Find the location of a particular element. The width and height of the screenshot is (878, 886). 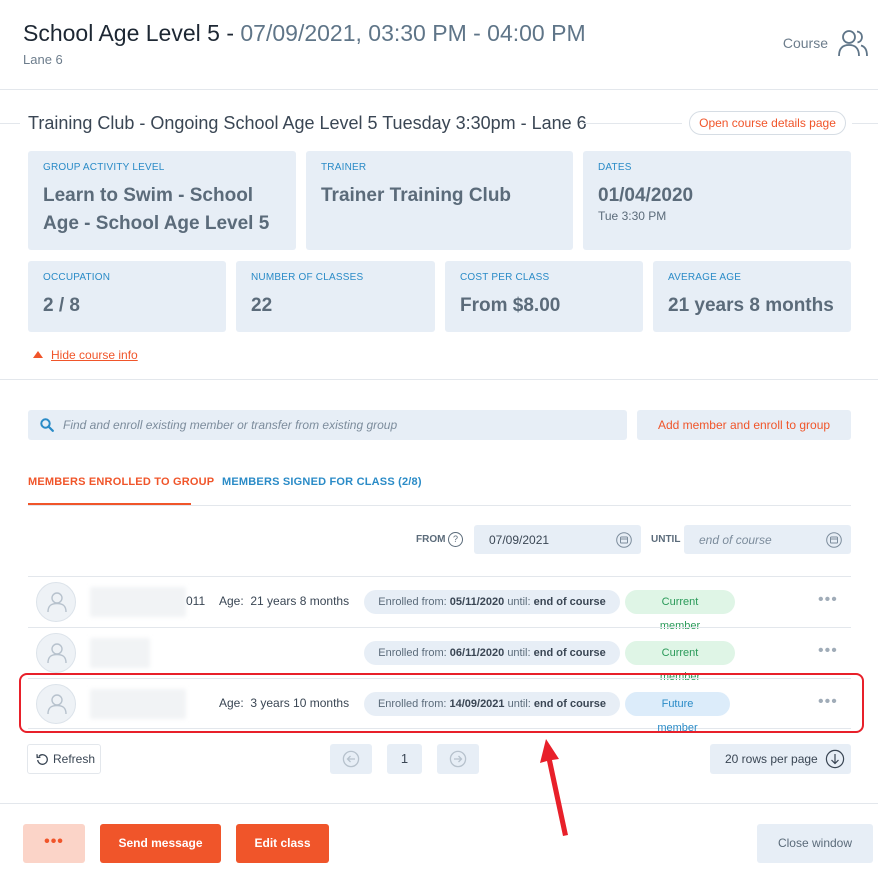

current-page-number: 1 is located at coordinates (404, 759).